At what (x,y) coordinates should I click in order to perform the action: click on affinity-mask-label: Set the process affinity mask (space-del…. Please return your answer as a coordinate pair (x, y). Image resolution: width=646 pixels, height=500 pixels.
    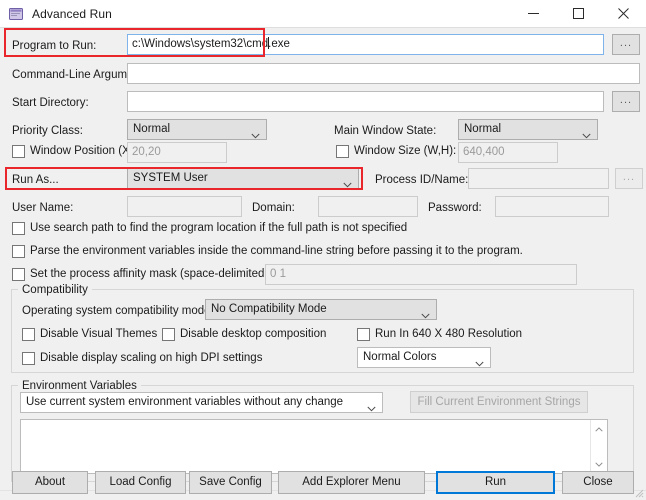
    Looking at the image, I should click on (159, 274).